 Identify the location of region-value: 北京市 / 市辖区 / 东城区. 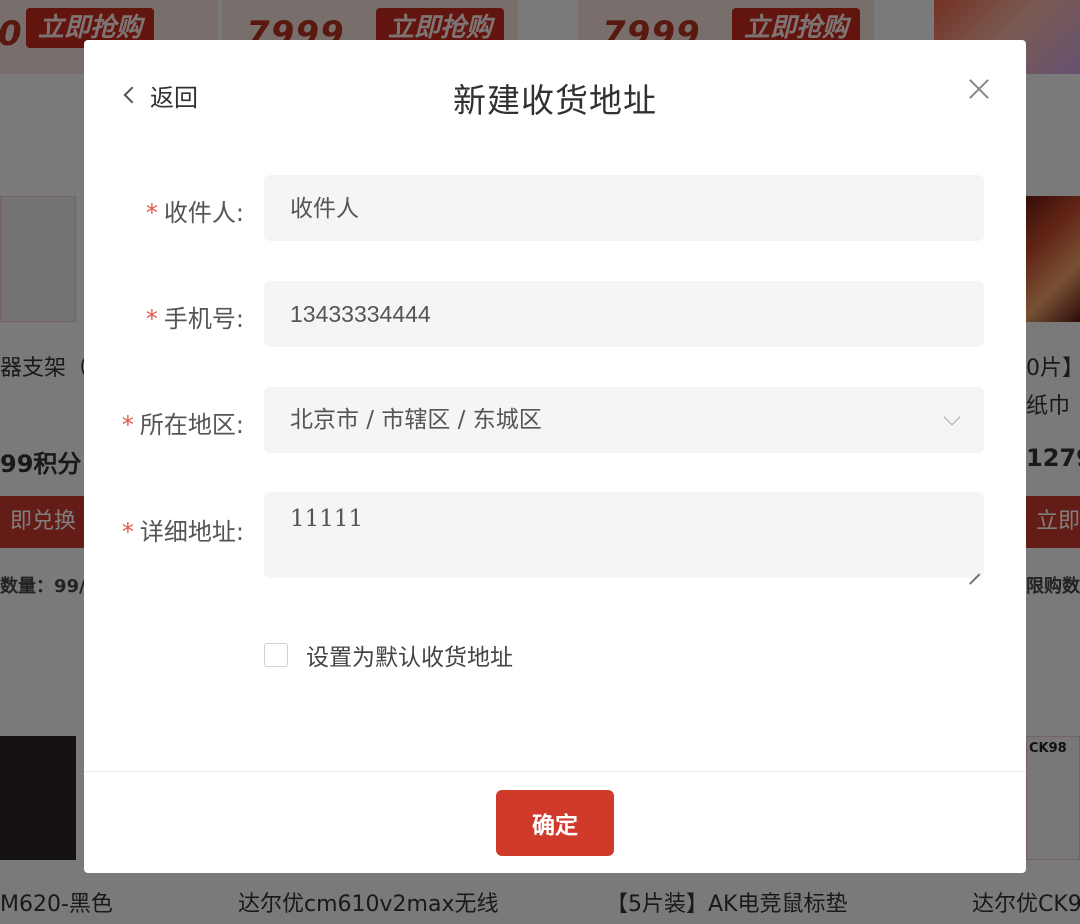
(416, 420).